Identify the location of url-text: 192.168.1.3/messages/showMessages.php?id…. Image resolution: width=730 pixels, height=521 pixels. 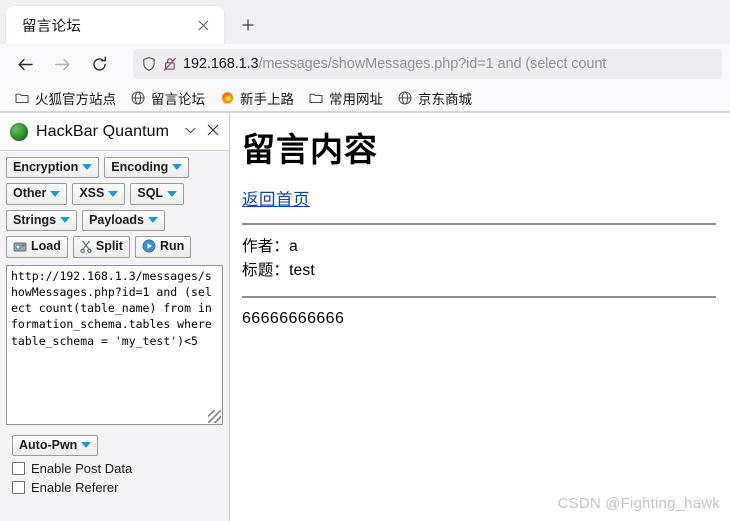
(394, 64).